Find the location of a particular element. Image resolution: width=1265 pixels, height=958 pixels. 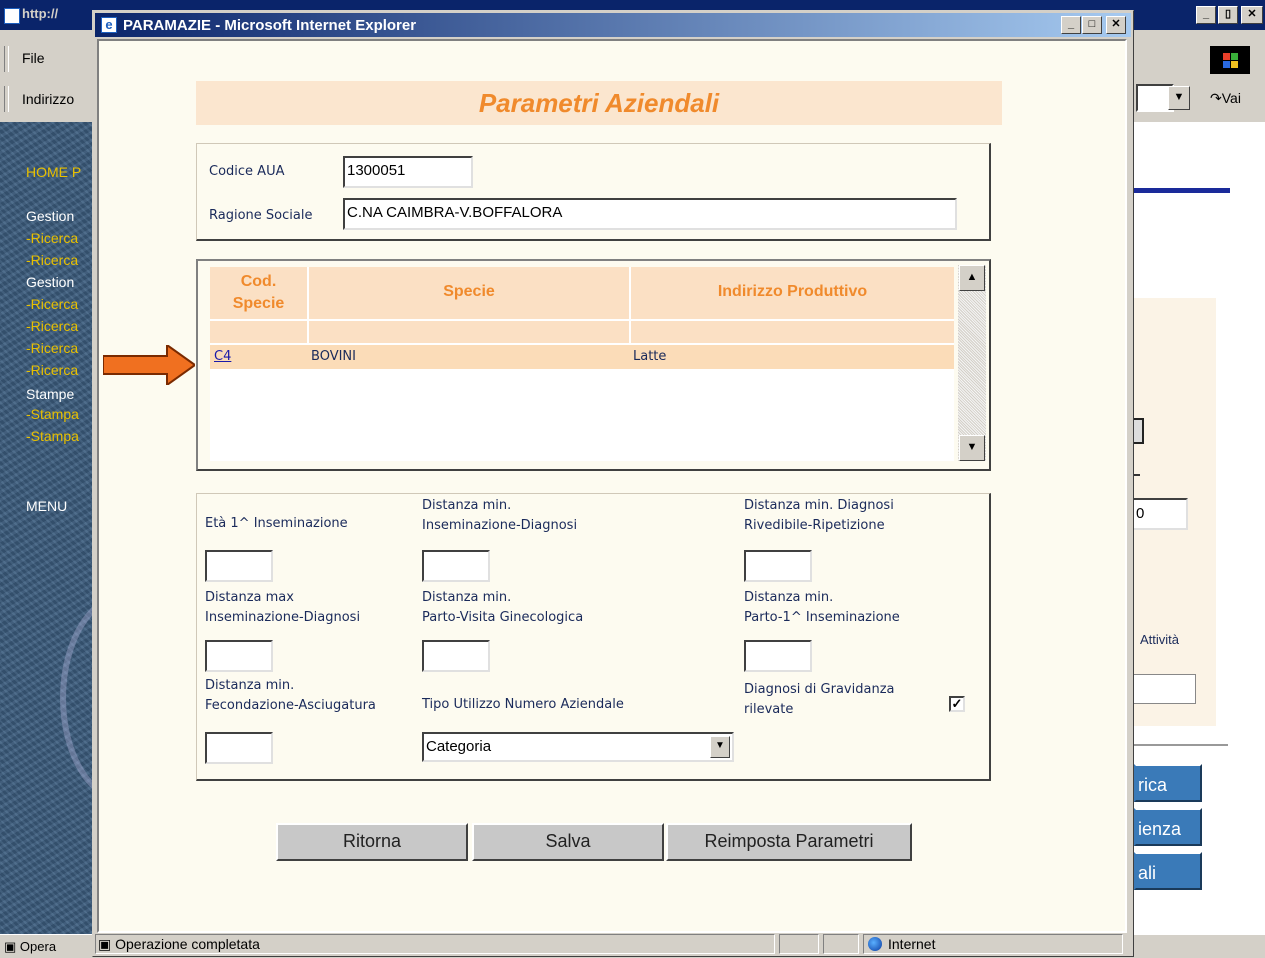

codice-aua-input: 1300051 is located at coordinates (408, 172).